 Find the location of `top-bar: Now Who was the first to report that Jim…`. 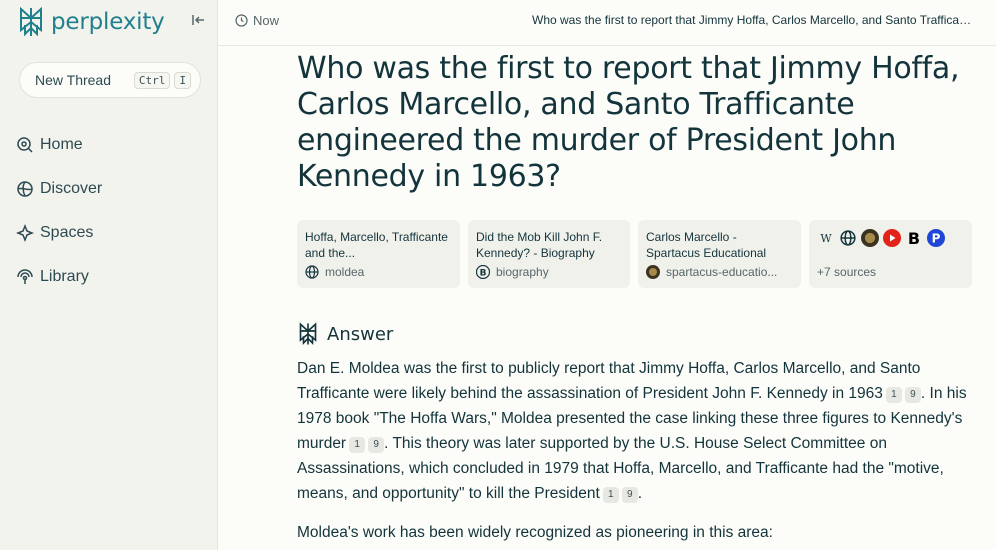

top-bar: Now Who was the first to report that Jim… is located at coordinates (607, 23).